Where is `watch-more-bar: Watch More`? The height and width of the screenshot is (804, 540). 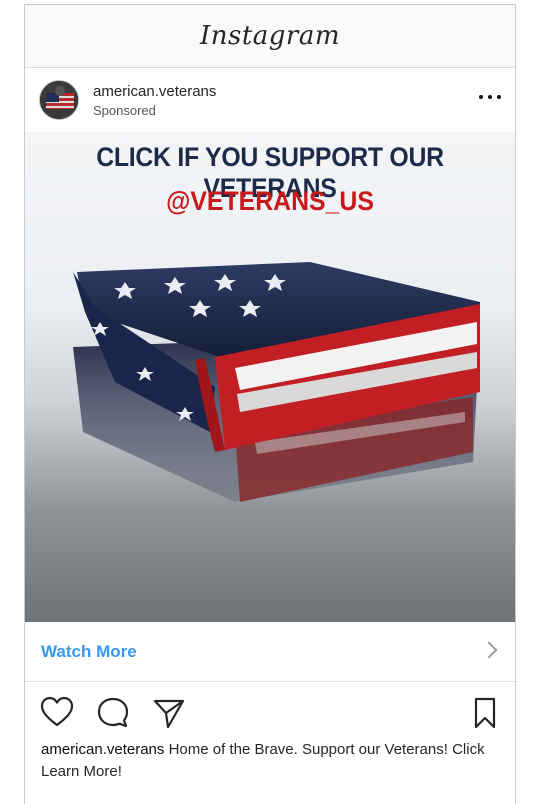 watch-more-bar: Watch More is located at coordinates (270, 652).